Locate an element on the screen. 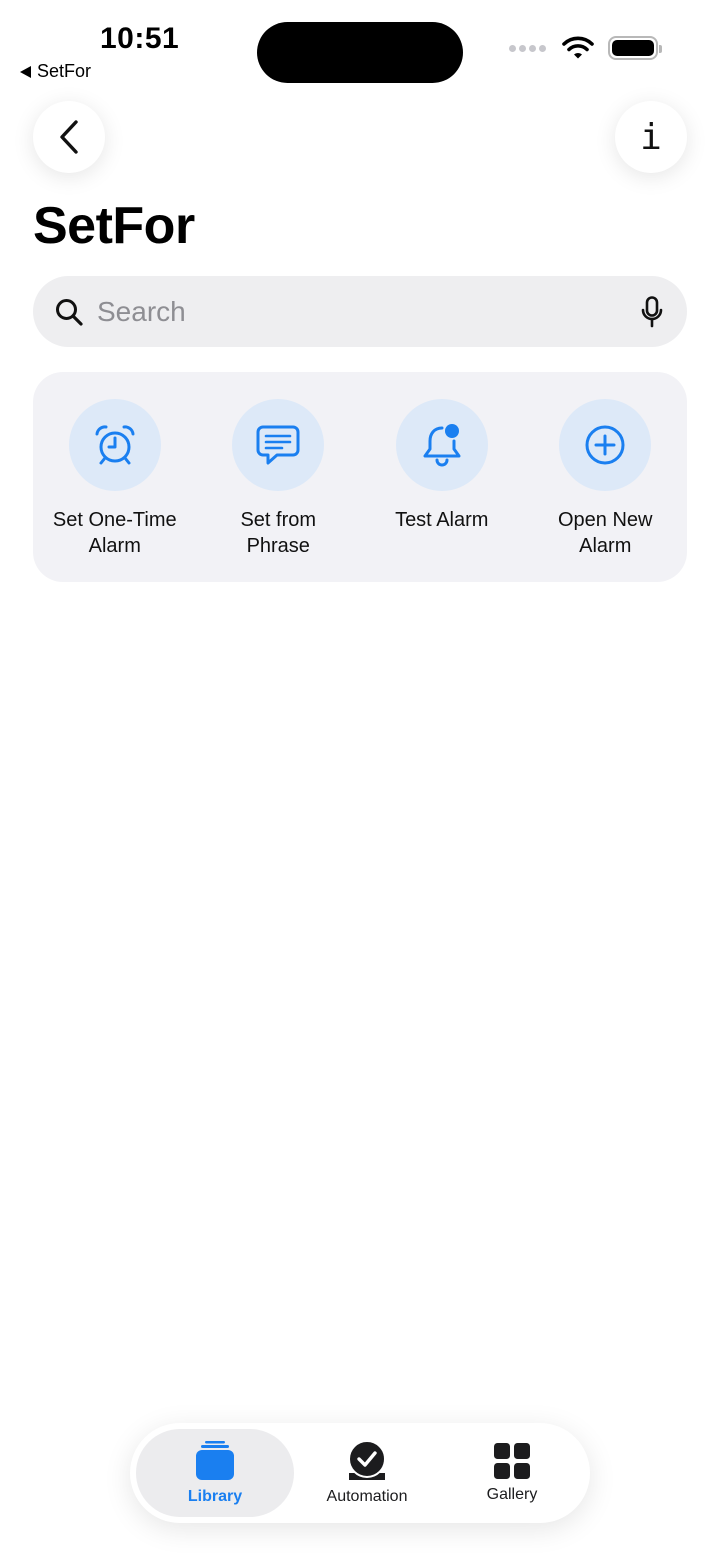 This screenshot has height=1558, width=720. search-input is located at coordinates (369, 311).